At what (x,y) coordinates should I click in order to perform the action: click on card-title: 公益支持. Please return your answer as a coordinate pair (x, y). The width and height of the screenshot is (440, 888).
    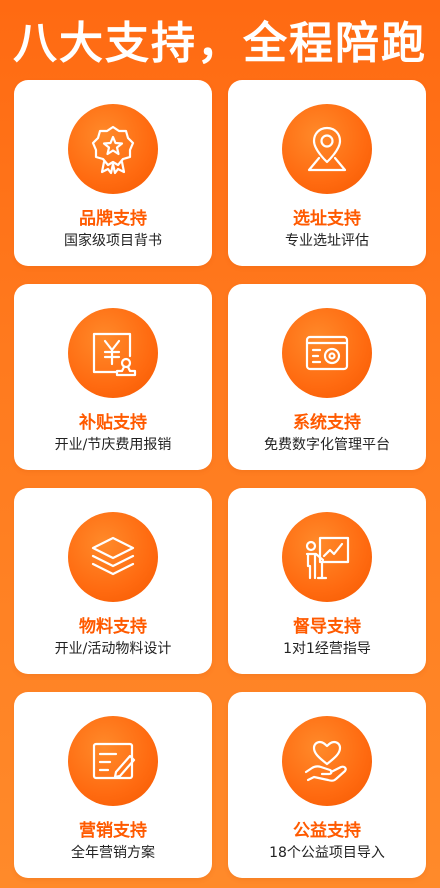
    Looking at the image, I should click on (327, 831).